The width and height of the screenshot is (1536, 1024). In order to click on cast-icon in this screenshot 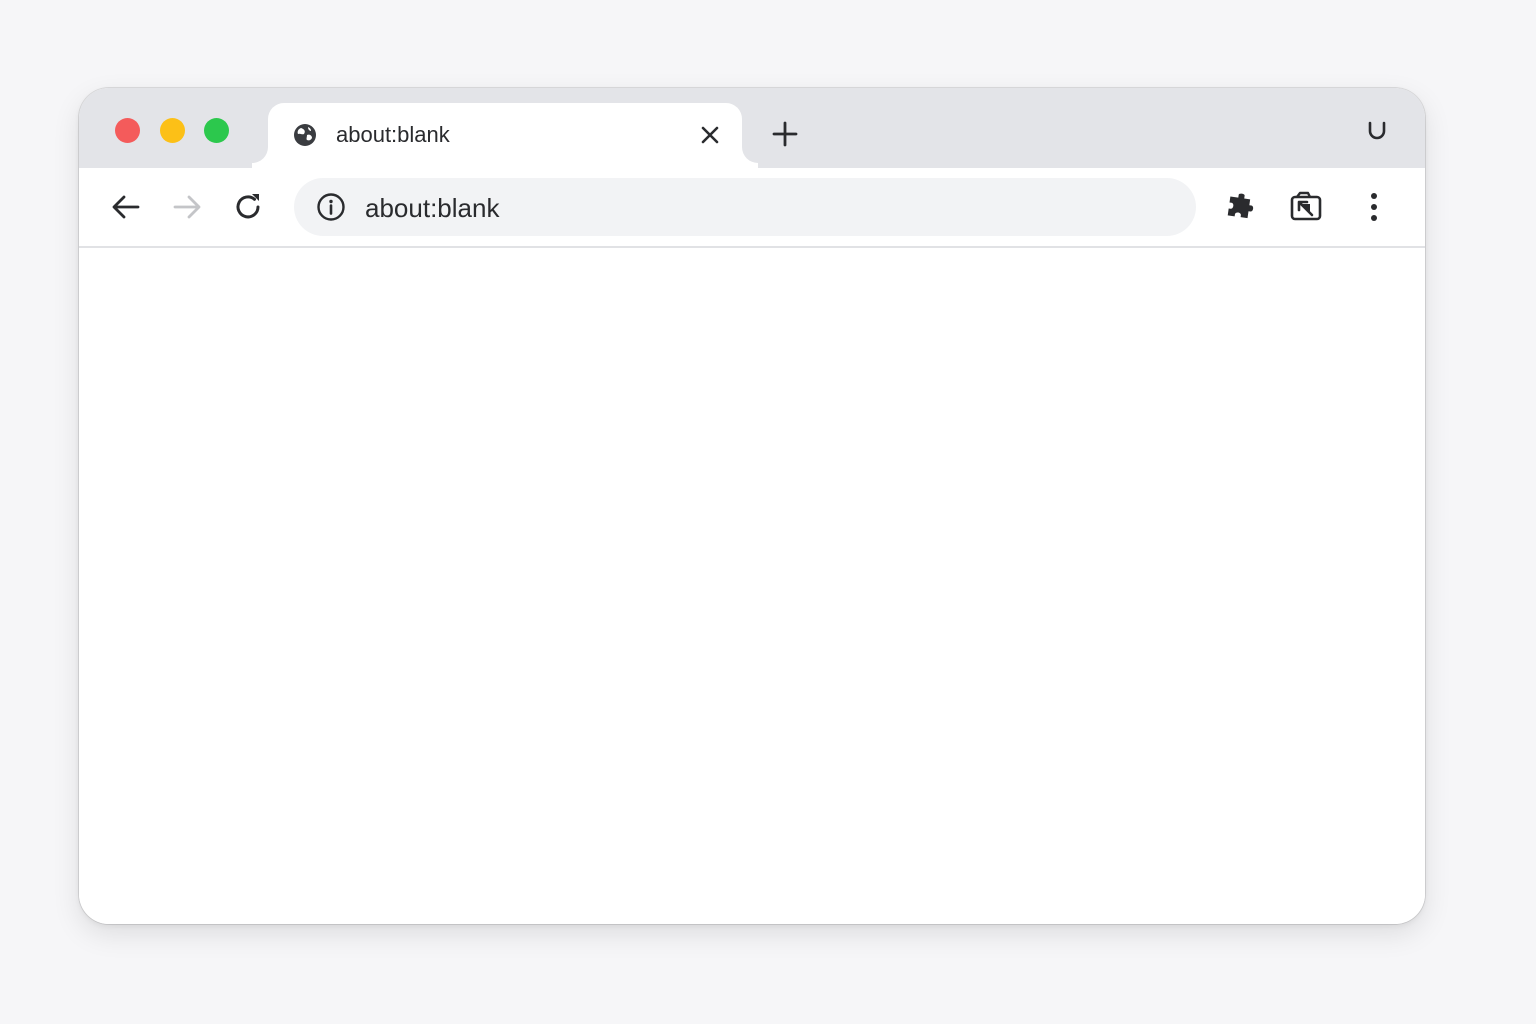, I will do `click(1306, 207)`.